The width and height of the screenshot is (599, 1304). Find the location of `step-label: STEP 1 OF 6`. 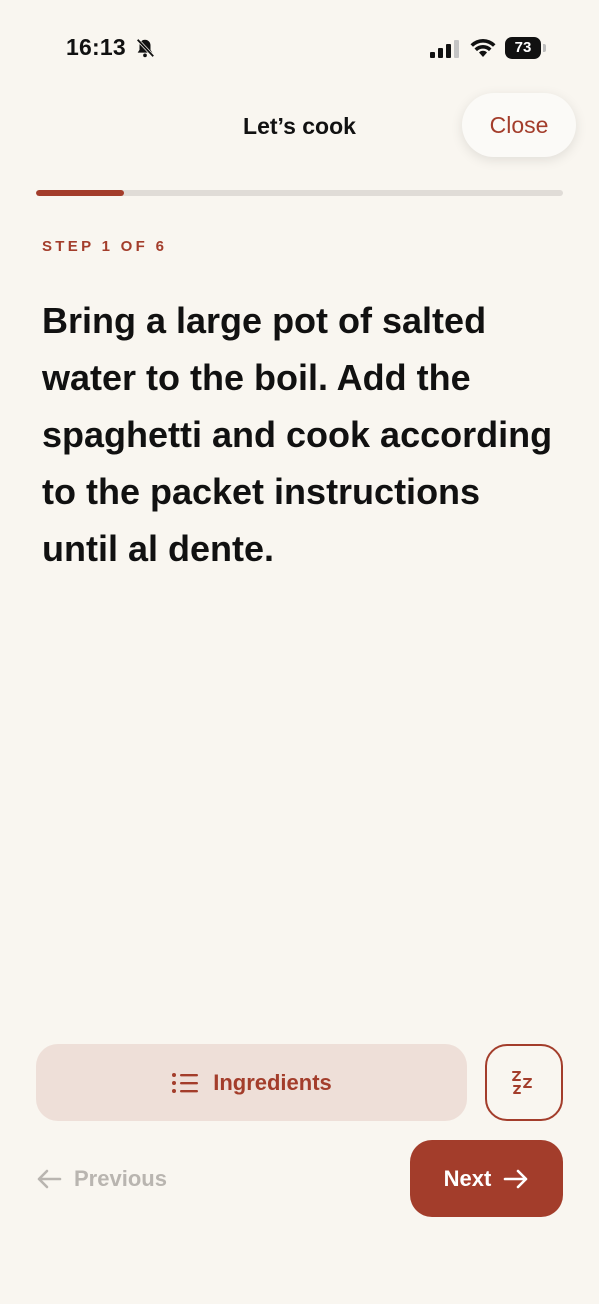

step-label: STEP 1 OF 6 is located at coordinates (105, 246).